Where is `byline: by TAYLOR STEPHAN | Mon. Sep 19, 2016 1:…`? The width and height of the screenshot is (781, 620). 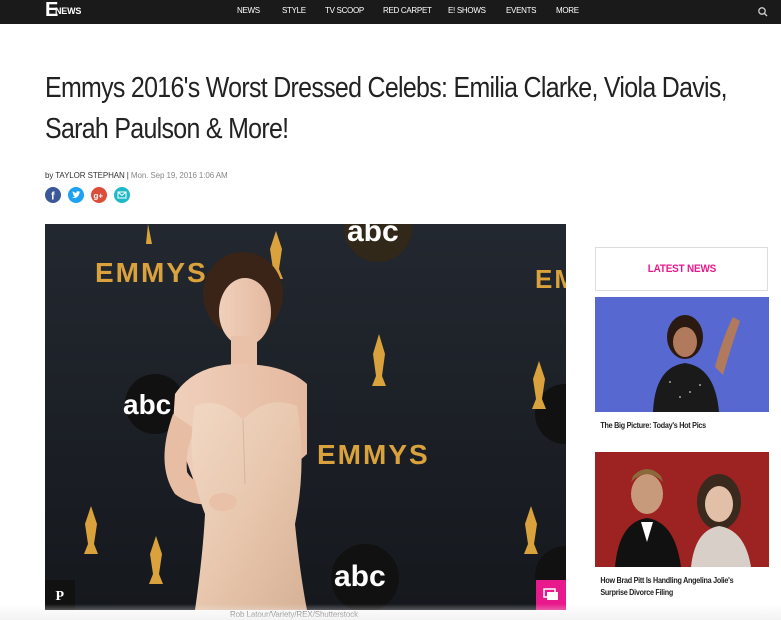
byline: by TAYLOR STEPHAN | Mon. Sep 19, 2016 1:… is located at coordinates (136, 175).